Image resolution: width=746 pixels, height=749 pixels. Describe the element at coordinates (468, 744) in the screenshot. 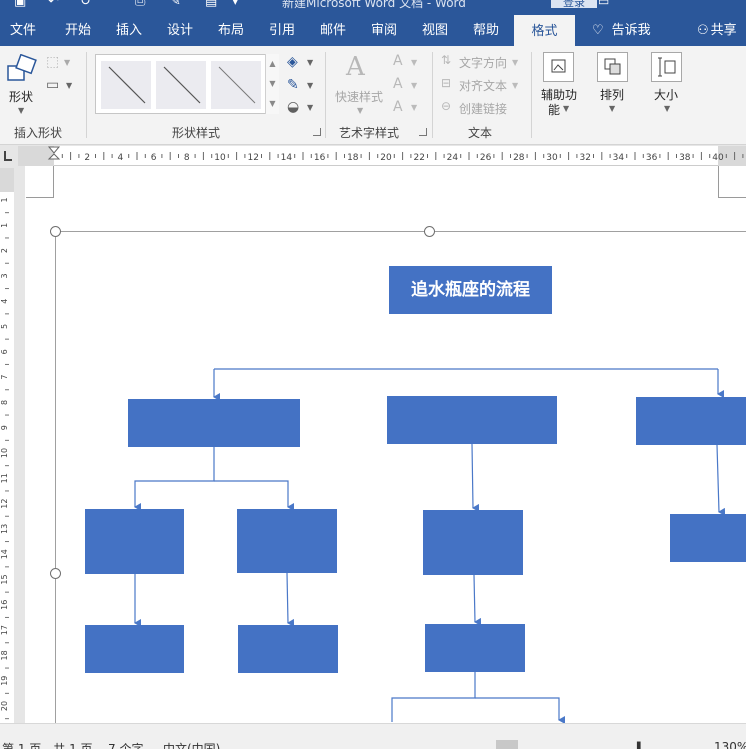

I see `read-mode-icon` at that location.